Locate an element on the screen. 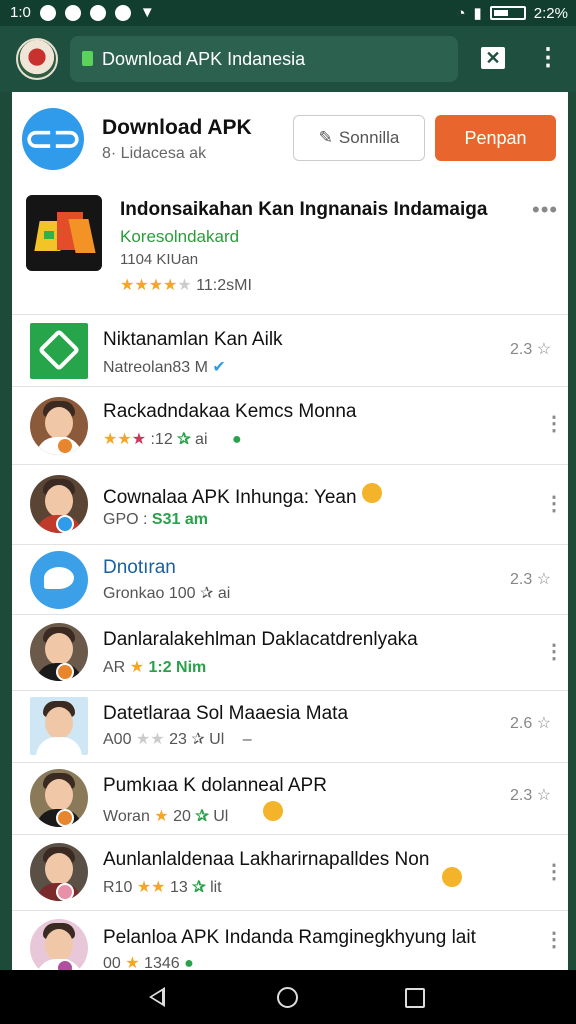  primary-button-label: Penpan is located at coordinates (495, 137).